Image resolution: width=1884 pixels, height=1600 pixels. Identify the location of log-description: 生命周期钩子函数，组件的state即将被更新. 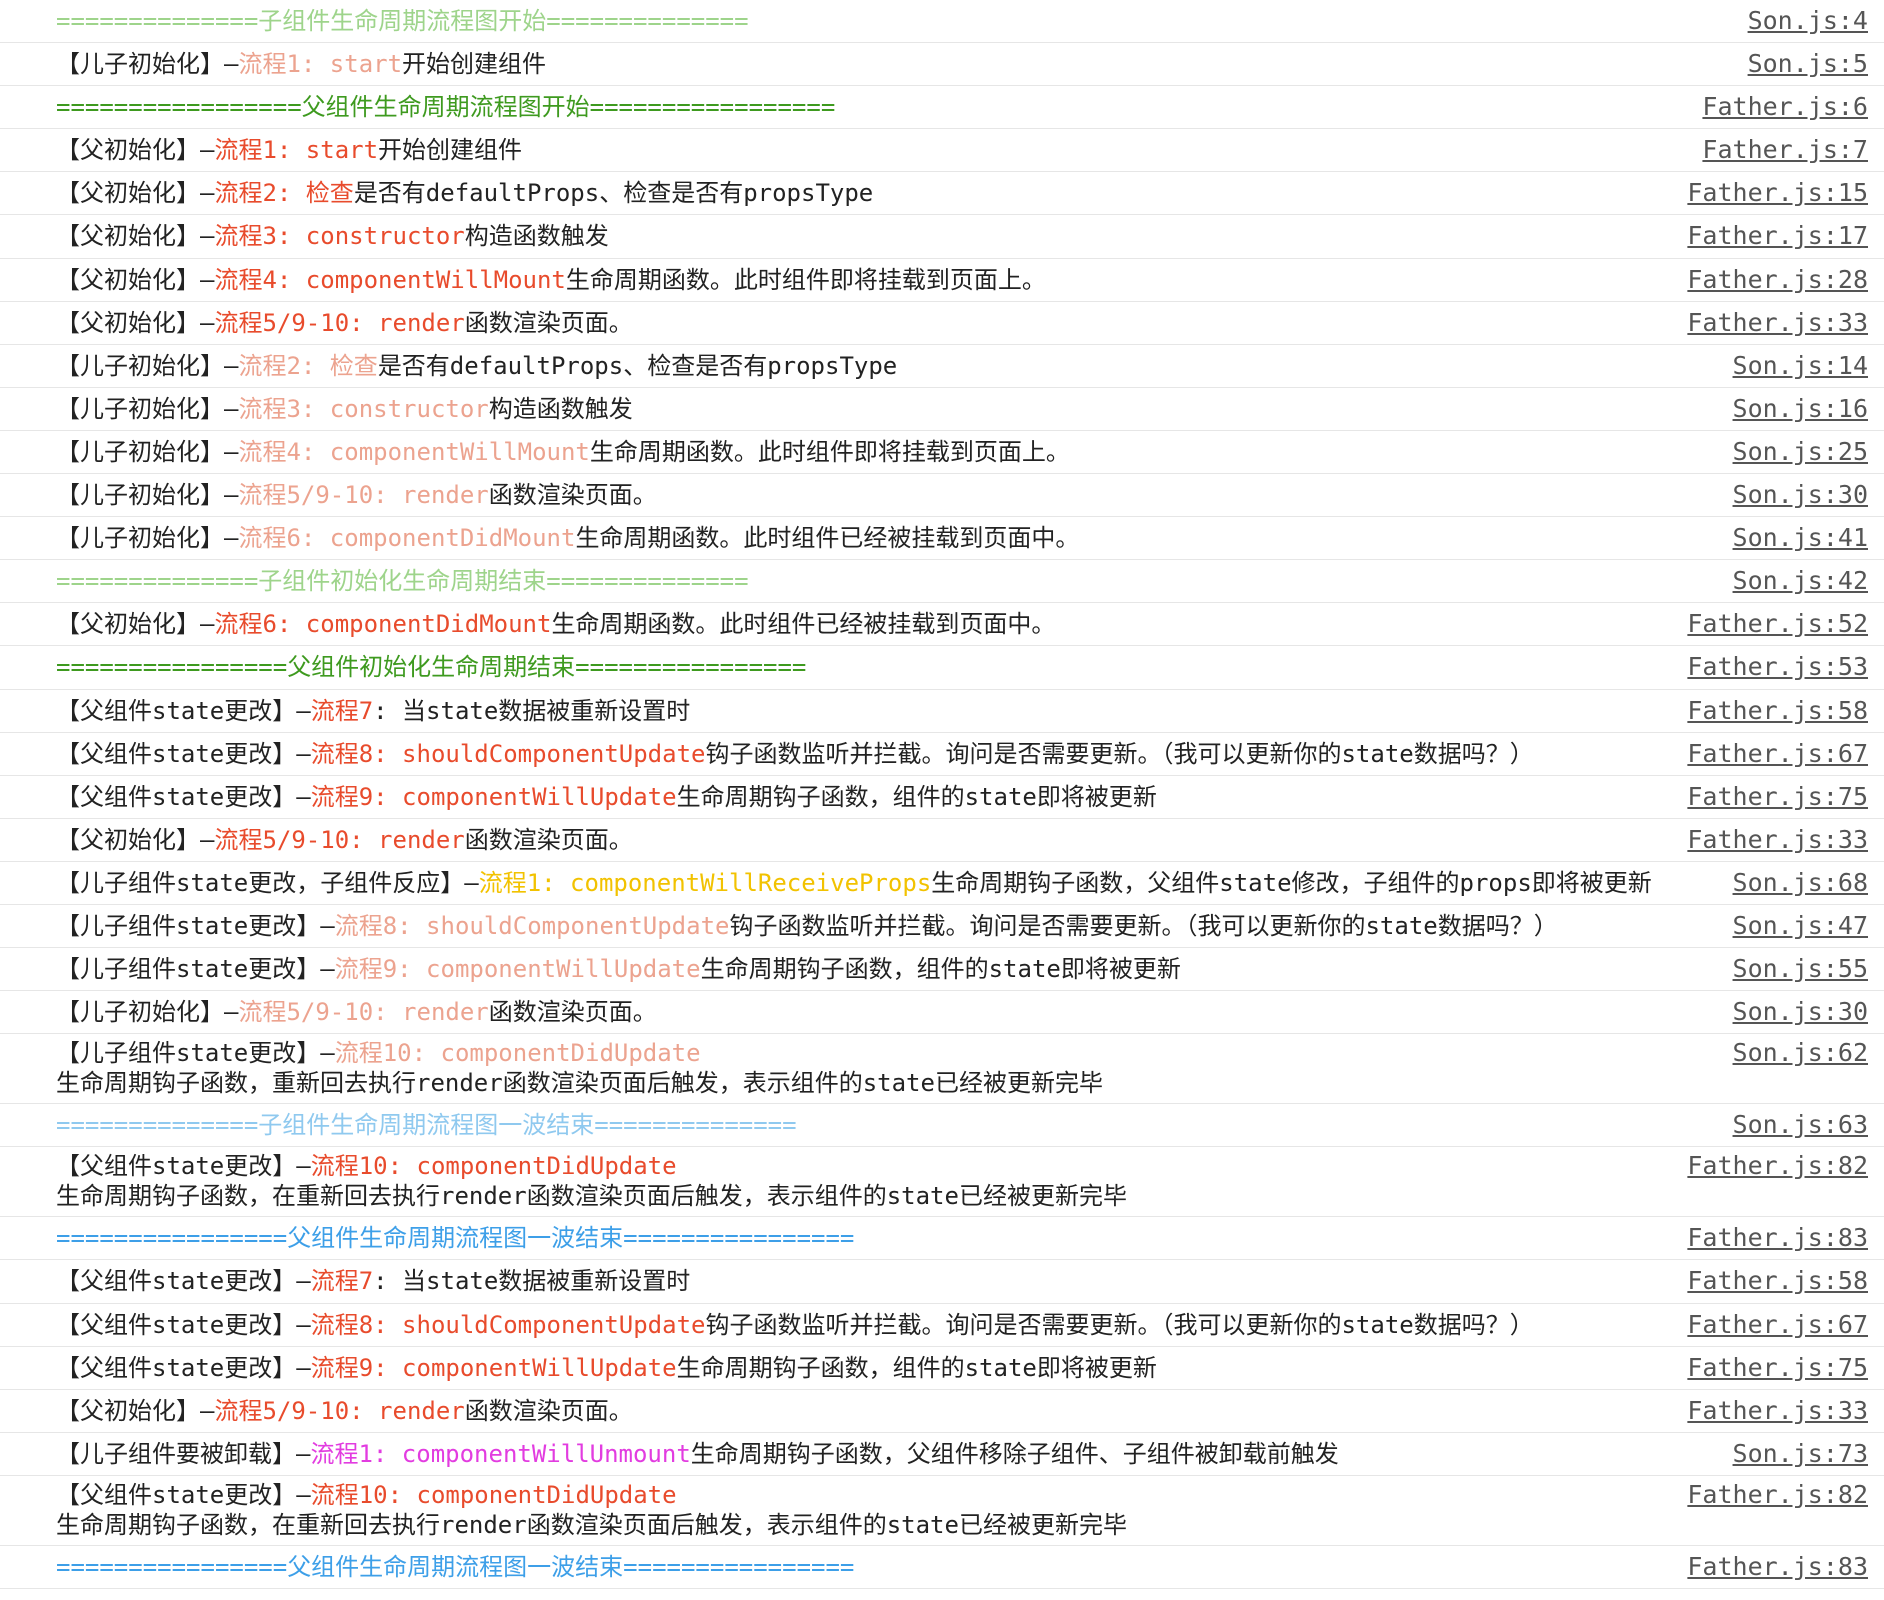
(940, 969).